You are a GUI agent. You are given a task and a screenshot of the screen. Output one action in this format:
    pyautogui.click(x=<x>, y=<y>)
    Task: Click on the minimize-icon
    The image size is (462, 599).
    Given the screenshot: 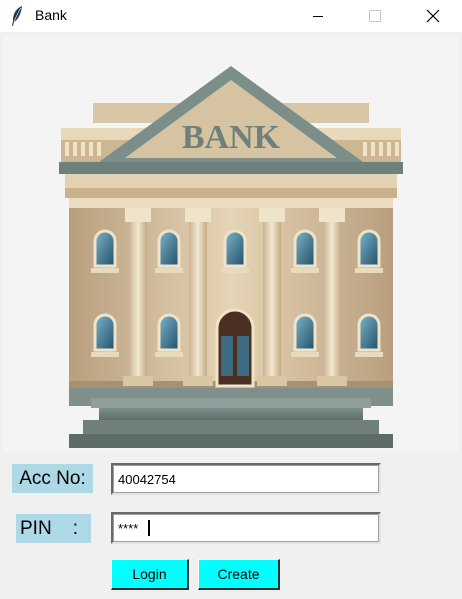 What is the action you would take?
    pyautogui.click(x=318, y=16)
    